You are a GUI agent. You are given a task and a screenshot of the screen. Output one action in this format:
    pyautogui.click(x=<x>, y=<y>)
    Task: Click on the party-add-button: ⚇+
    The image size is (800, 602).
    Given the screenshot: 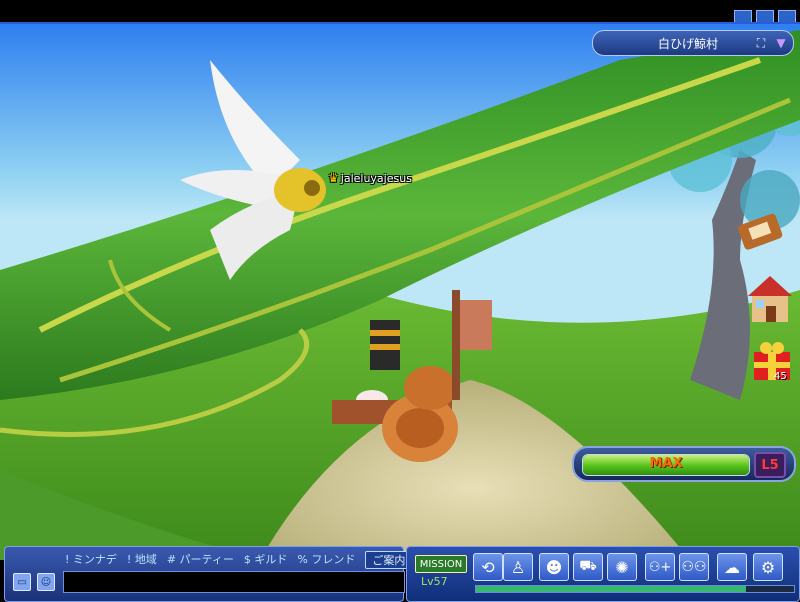 What is the action you would take?
    pyautogui.click(x=660, y=567)
    